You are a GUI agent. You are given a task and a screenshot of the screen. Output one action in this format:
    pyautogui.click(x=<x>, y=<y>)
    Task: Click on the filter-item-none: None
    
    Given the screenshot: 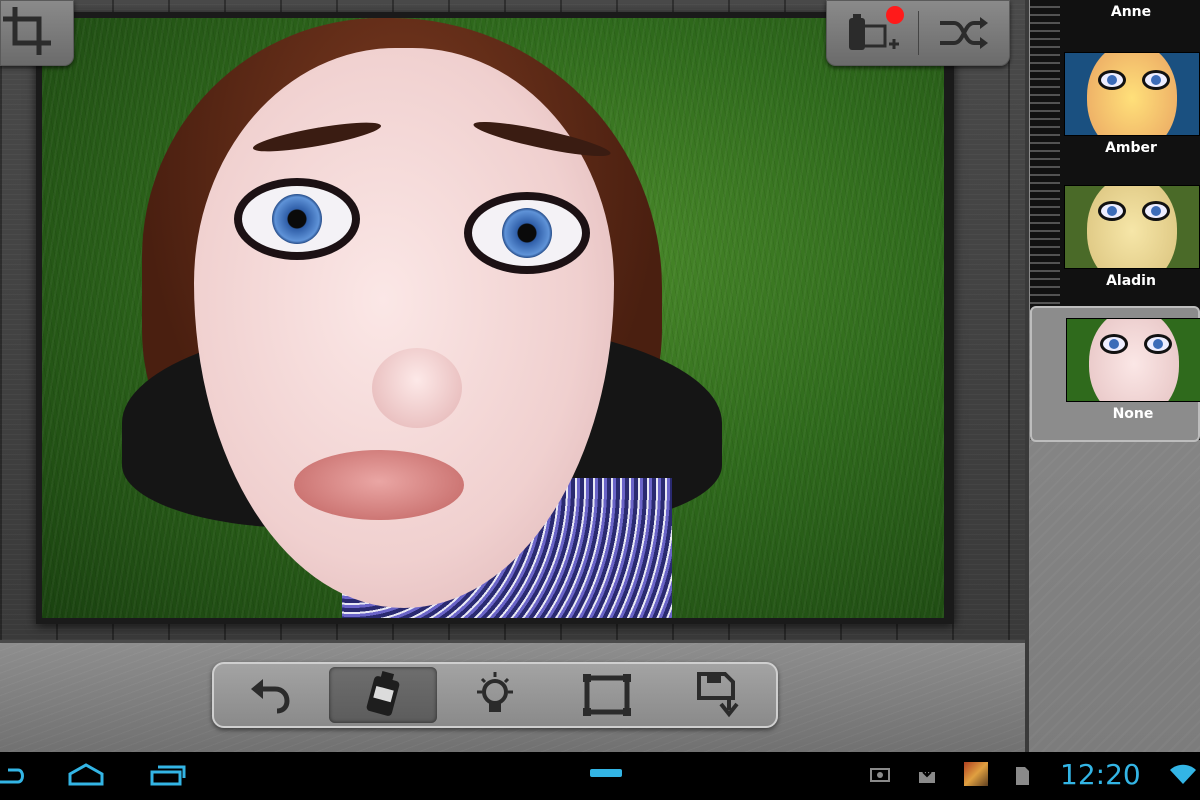 What is the action you would take?
    pyautogui.click(x=1115, y=374)
    